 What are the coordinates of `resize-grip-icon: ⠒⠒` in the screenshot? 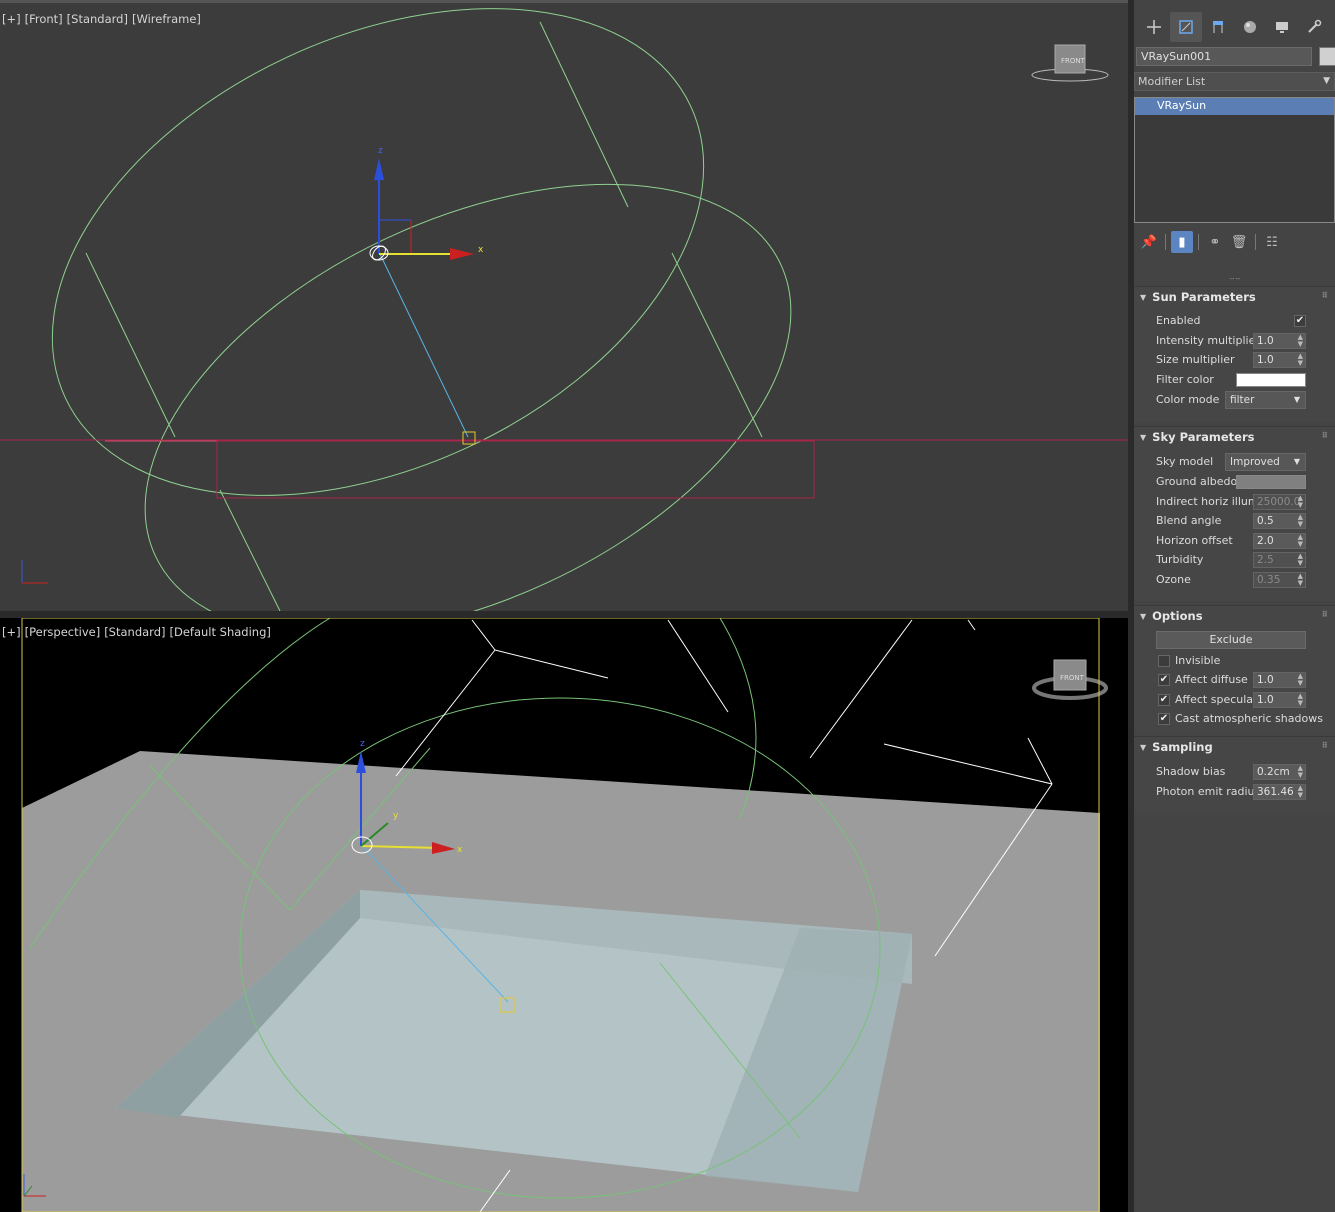 It's located at (1235, 279).